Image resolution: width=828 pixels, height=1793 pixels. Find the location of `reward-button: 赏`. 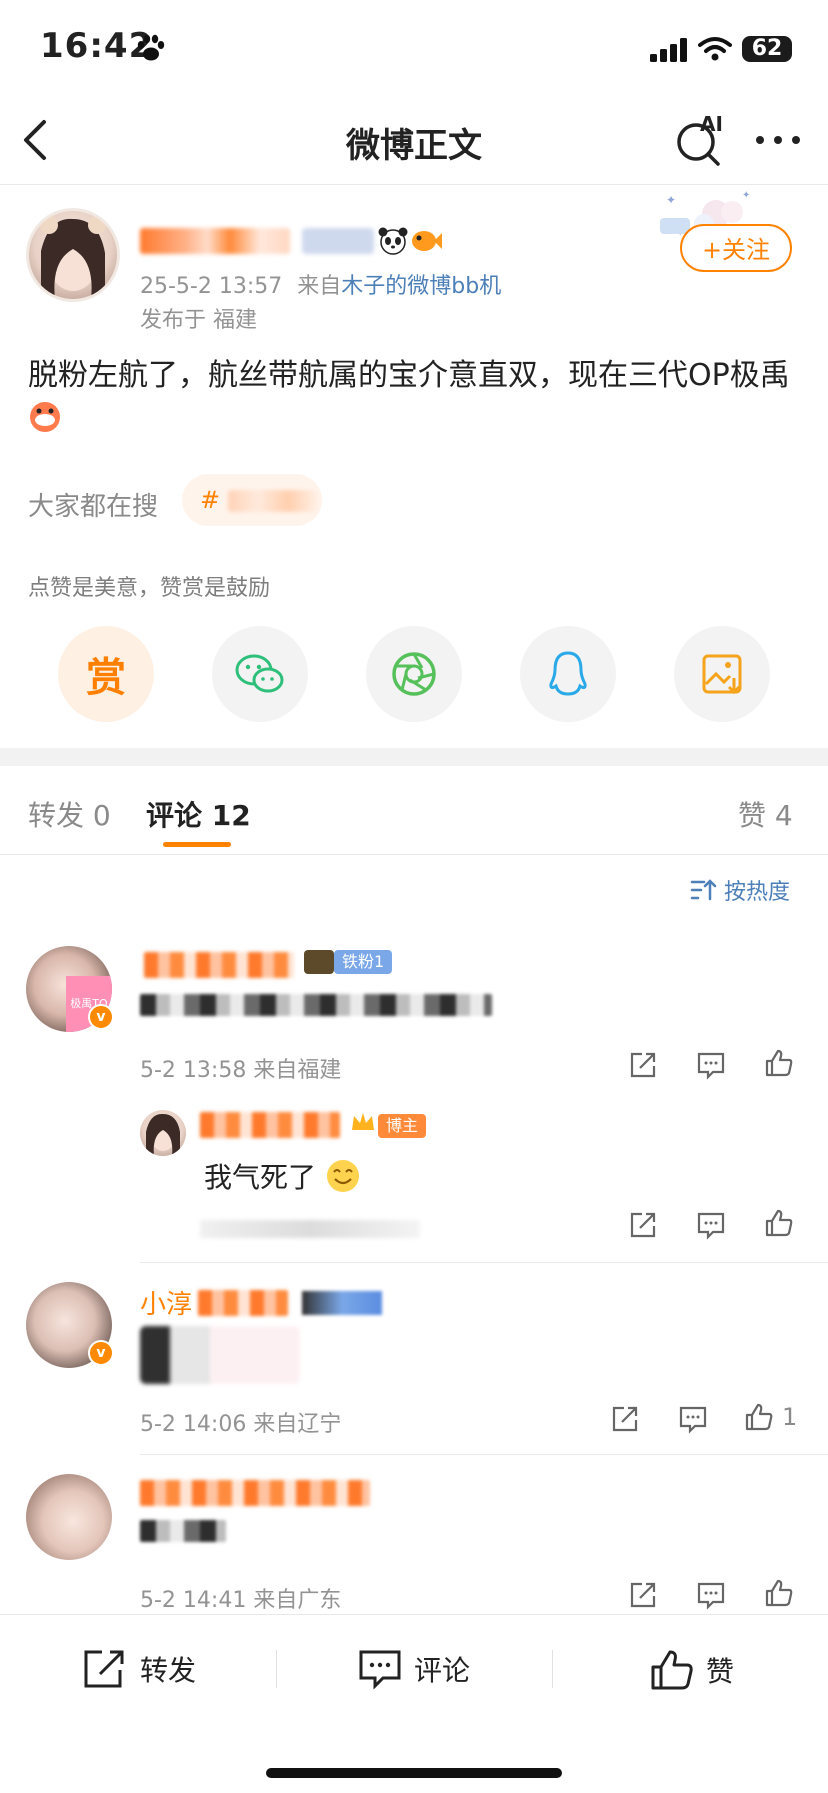

reward-button: 赏 is located at coordinates (106, 674).